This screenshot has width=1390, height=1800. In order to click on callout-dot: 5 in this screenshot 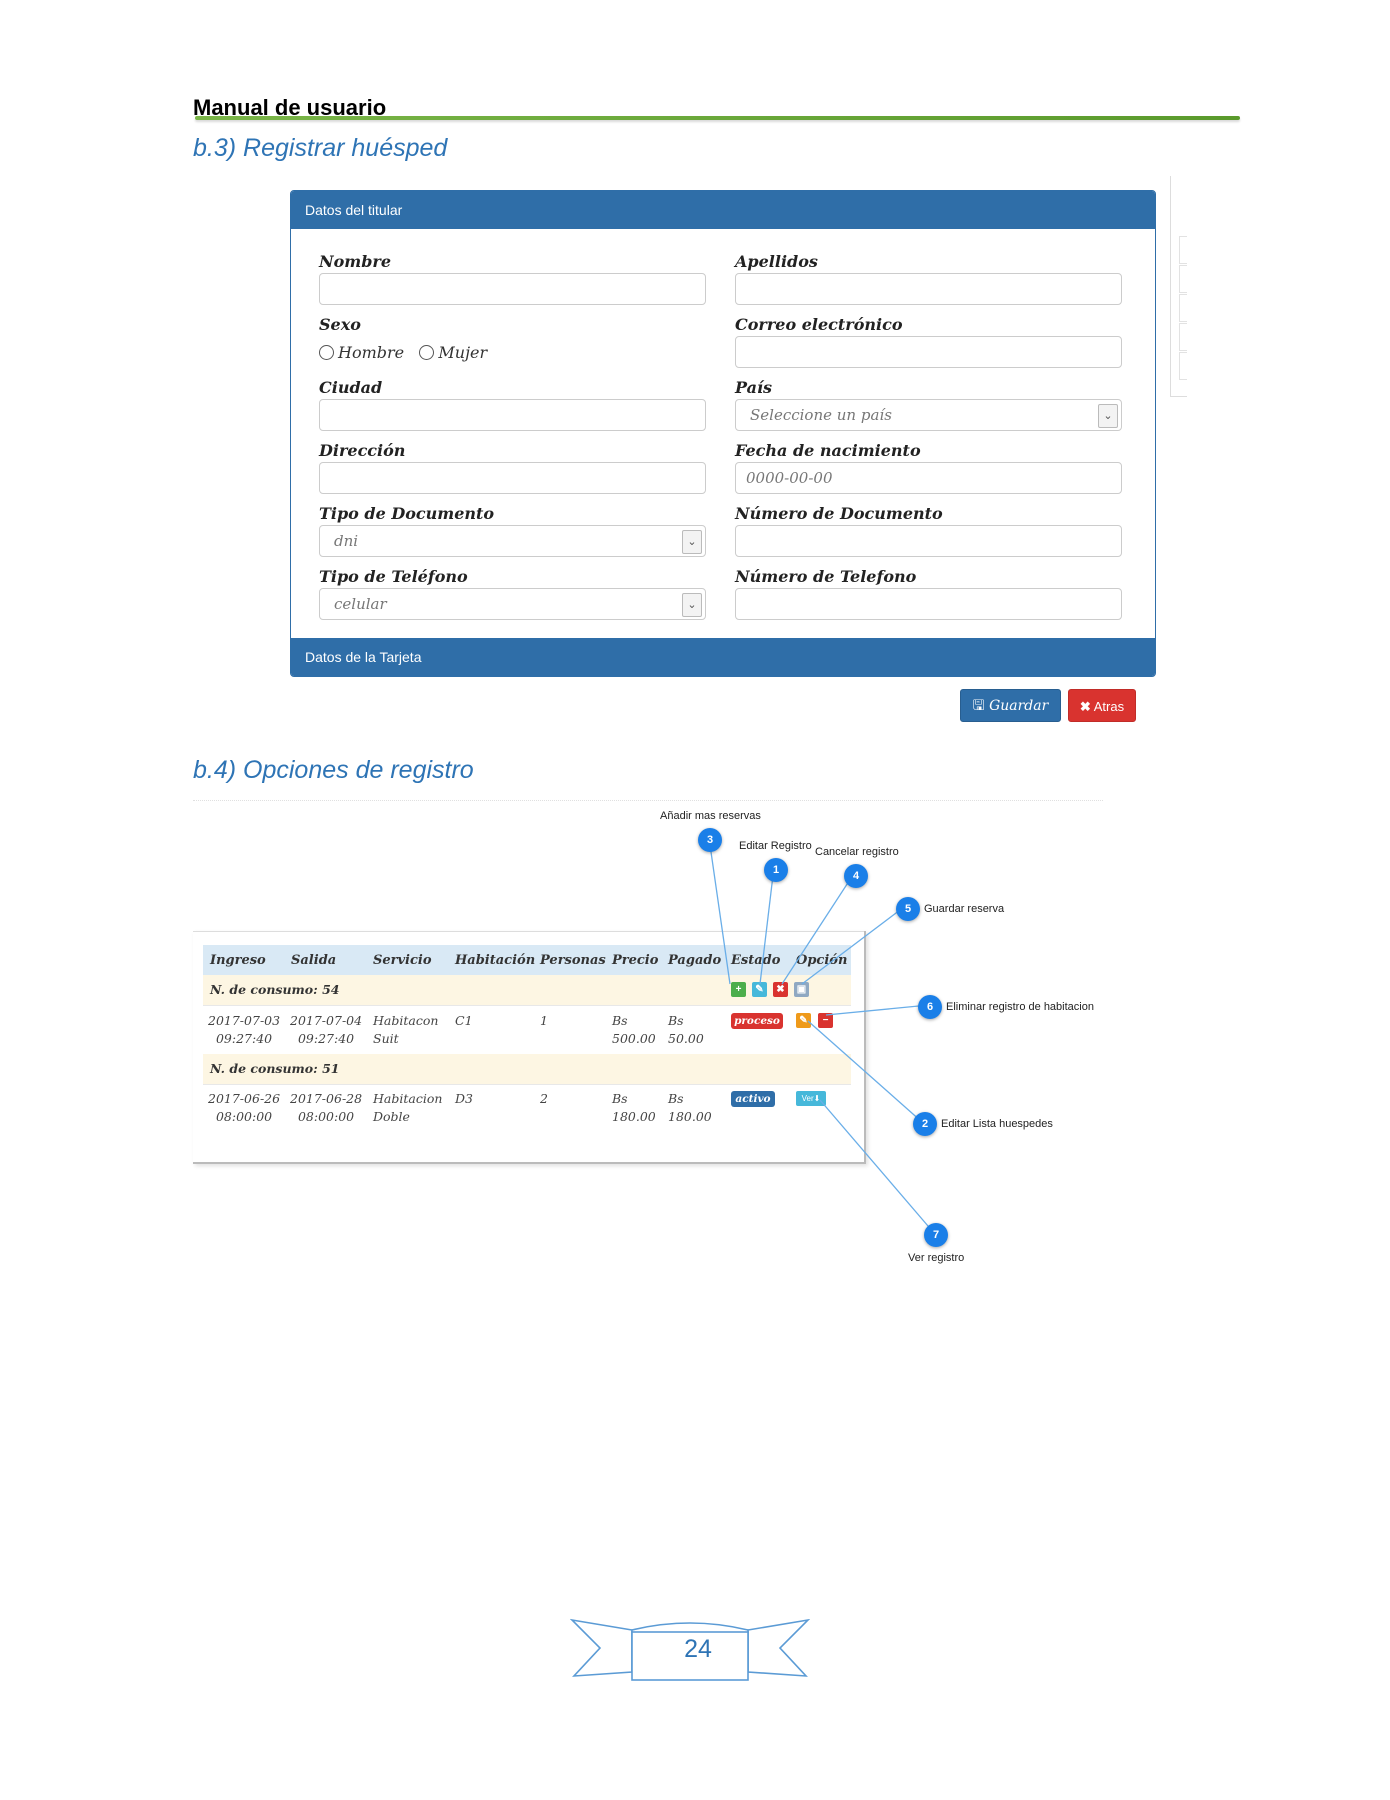, I will do `click(908, 909)`.